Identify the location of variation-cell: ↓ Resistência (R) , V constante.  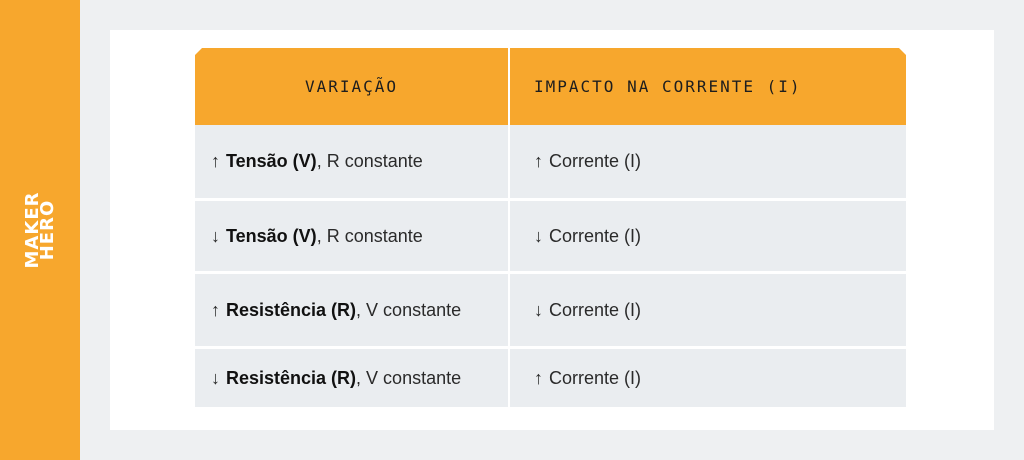
(351, 378).